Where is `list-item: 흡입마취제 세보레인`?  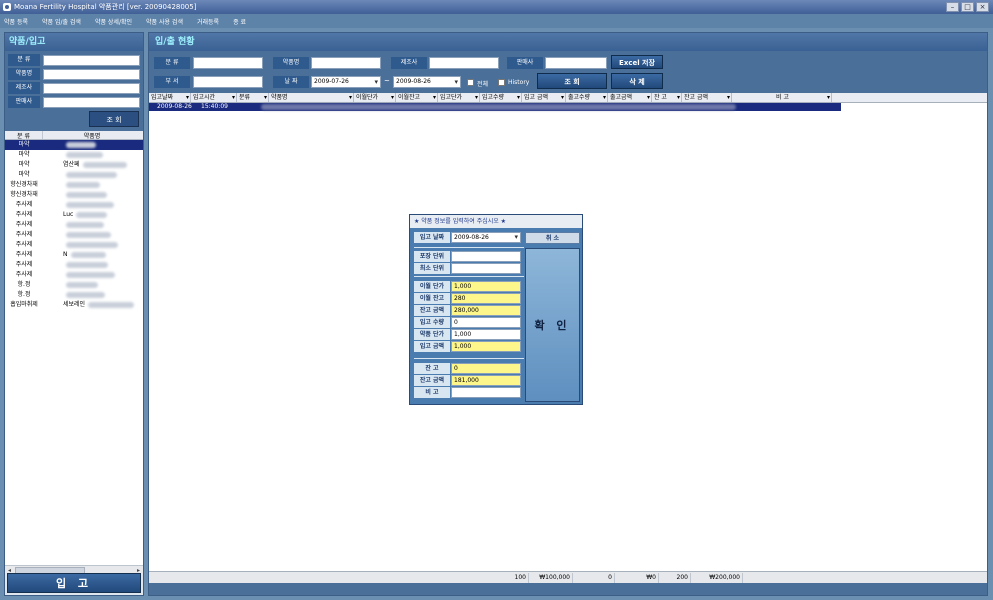
list-item: 흡입마취제 세보레인 is located at coordinates (74, 305).